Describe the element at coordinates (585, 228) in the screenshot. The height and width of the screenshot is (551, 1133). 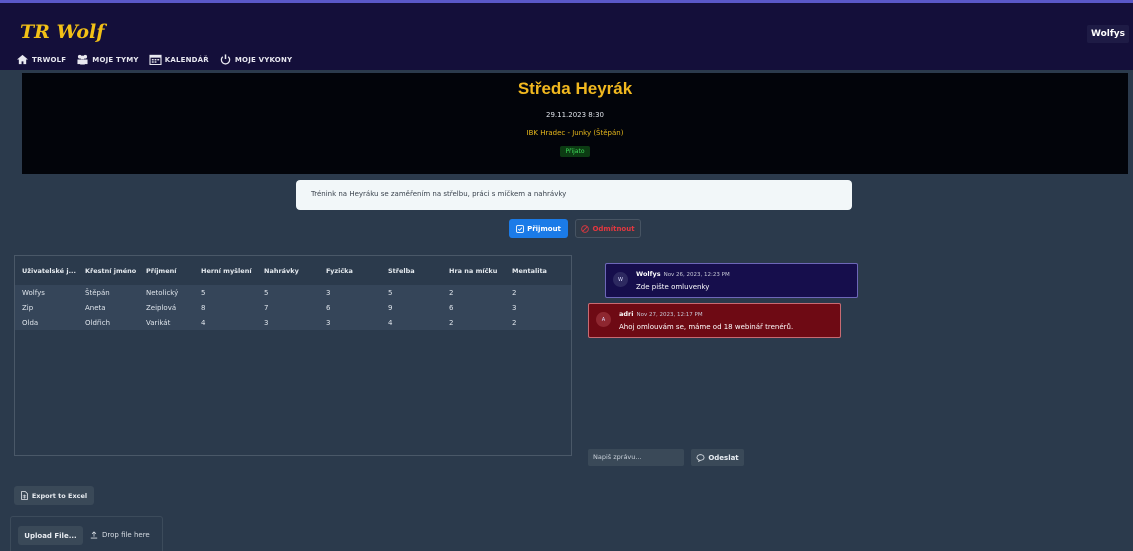
I see `ban-icon` at that location.